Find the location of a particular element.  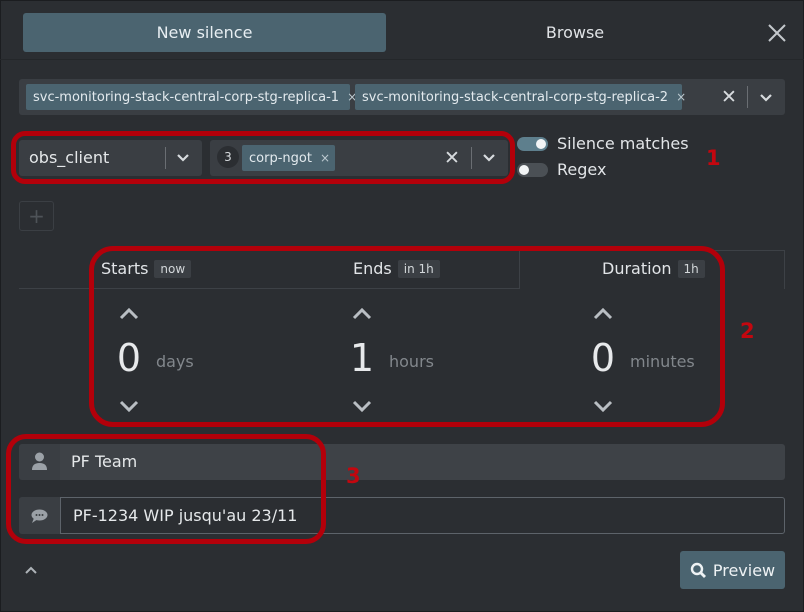

tab-new-silence: New silence is located at coordinates (204, 32).